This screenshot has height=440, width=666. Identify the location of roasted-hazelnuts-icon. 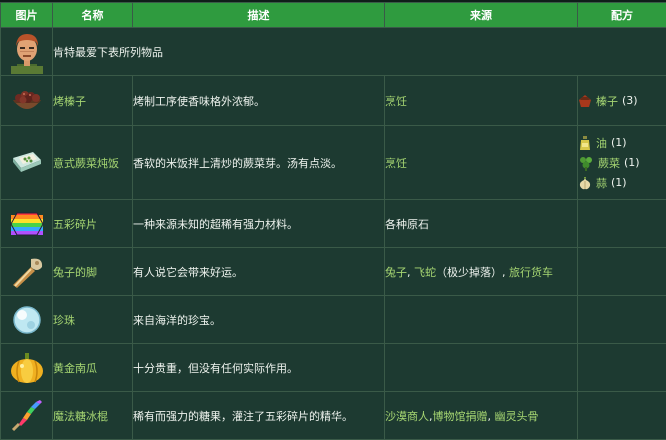
(27, 101).